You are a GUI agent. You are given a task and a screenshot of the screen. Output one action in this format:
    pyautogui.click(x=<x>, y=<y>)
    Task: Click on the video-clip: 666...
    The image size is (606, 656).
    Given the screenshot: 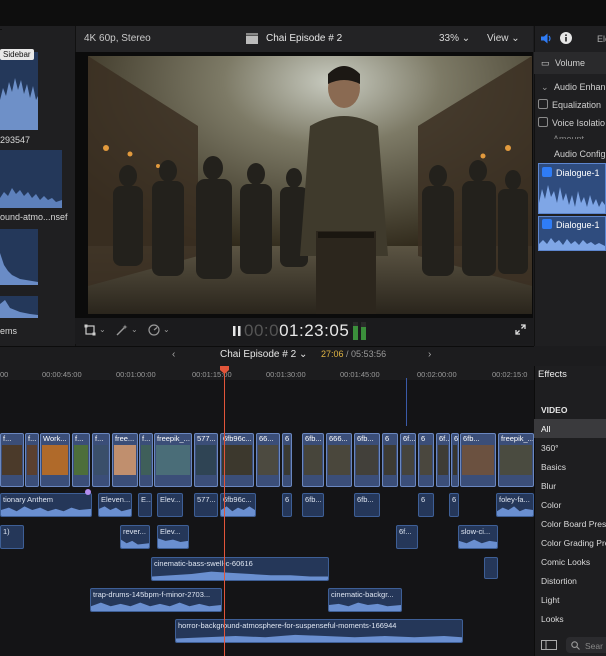 What is the action you would take?
    pyautogui.click(x=339, y=460)
    